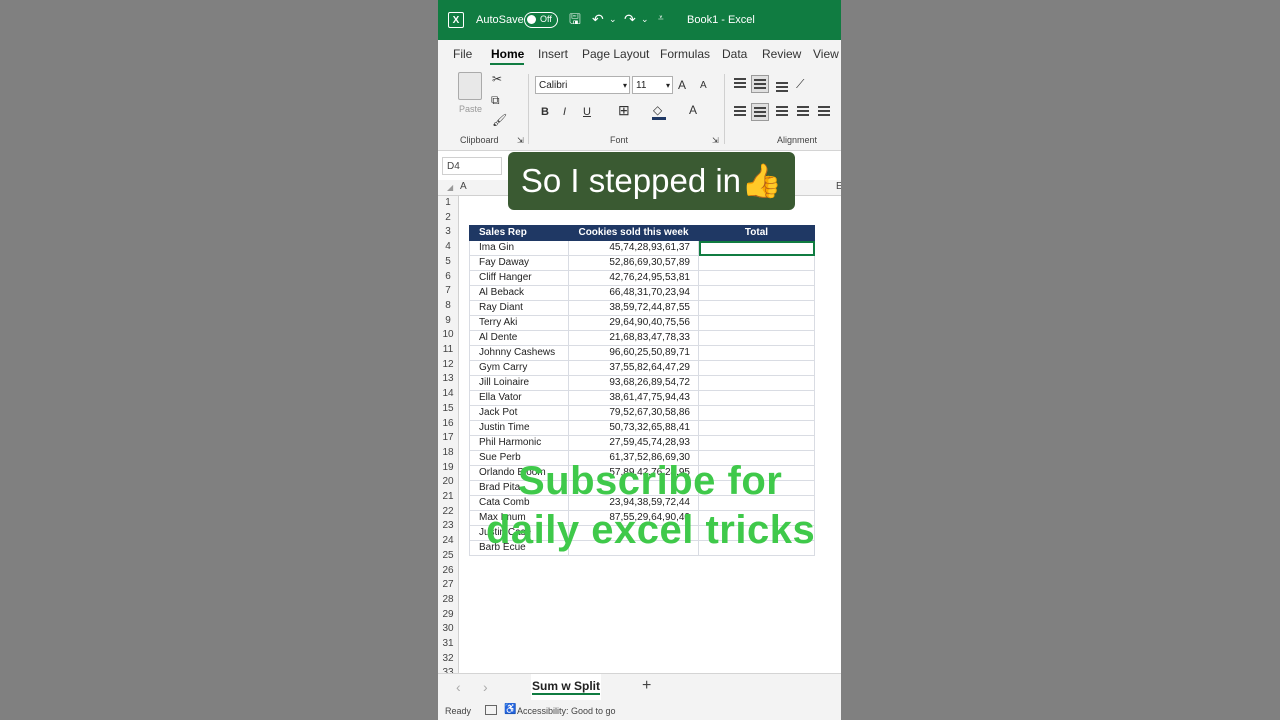 This screenshot has width=1280, height=720. Describe the element at coordinates (633, 263) in the screenshot. I see `cookies-cell: 52,86,69,30,57,89` at that location.